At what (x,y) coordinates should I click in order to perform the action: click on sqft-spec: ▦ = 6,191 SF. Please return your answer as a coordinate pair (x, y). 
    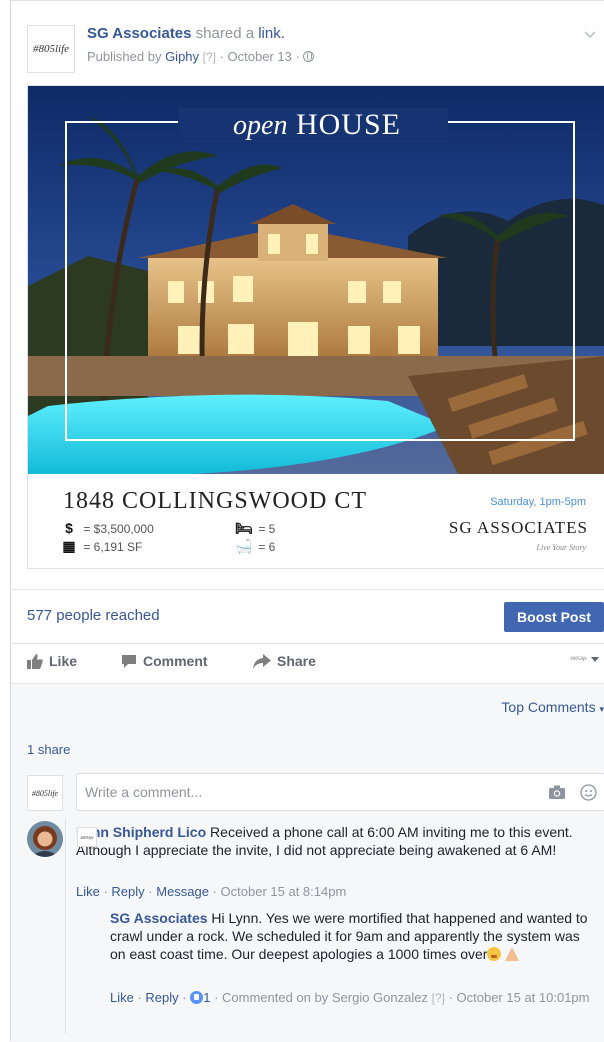
    Looking at the image, I should click on (100, 546).